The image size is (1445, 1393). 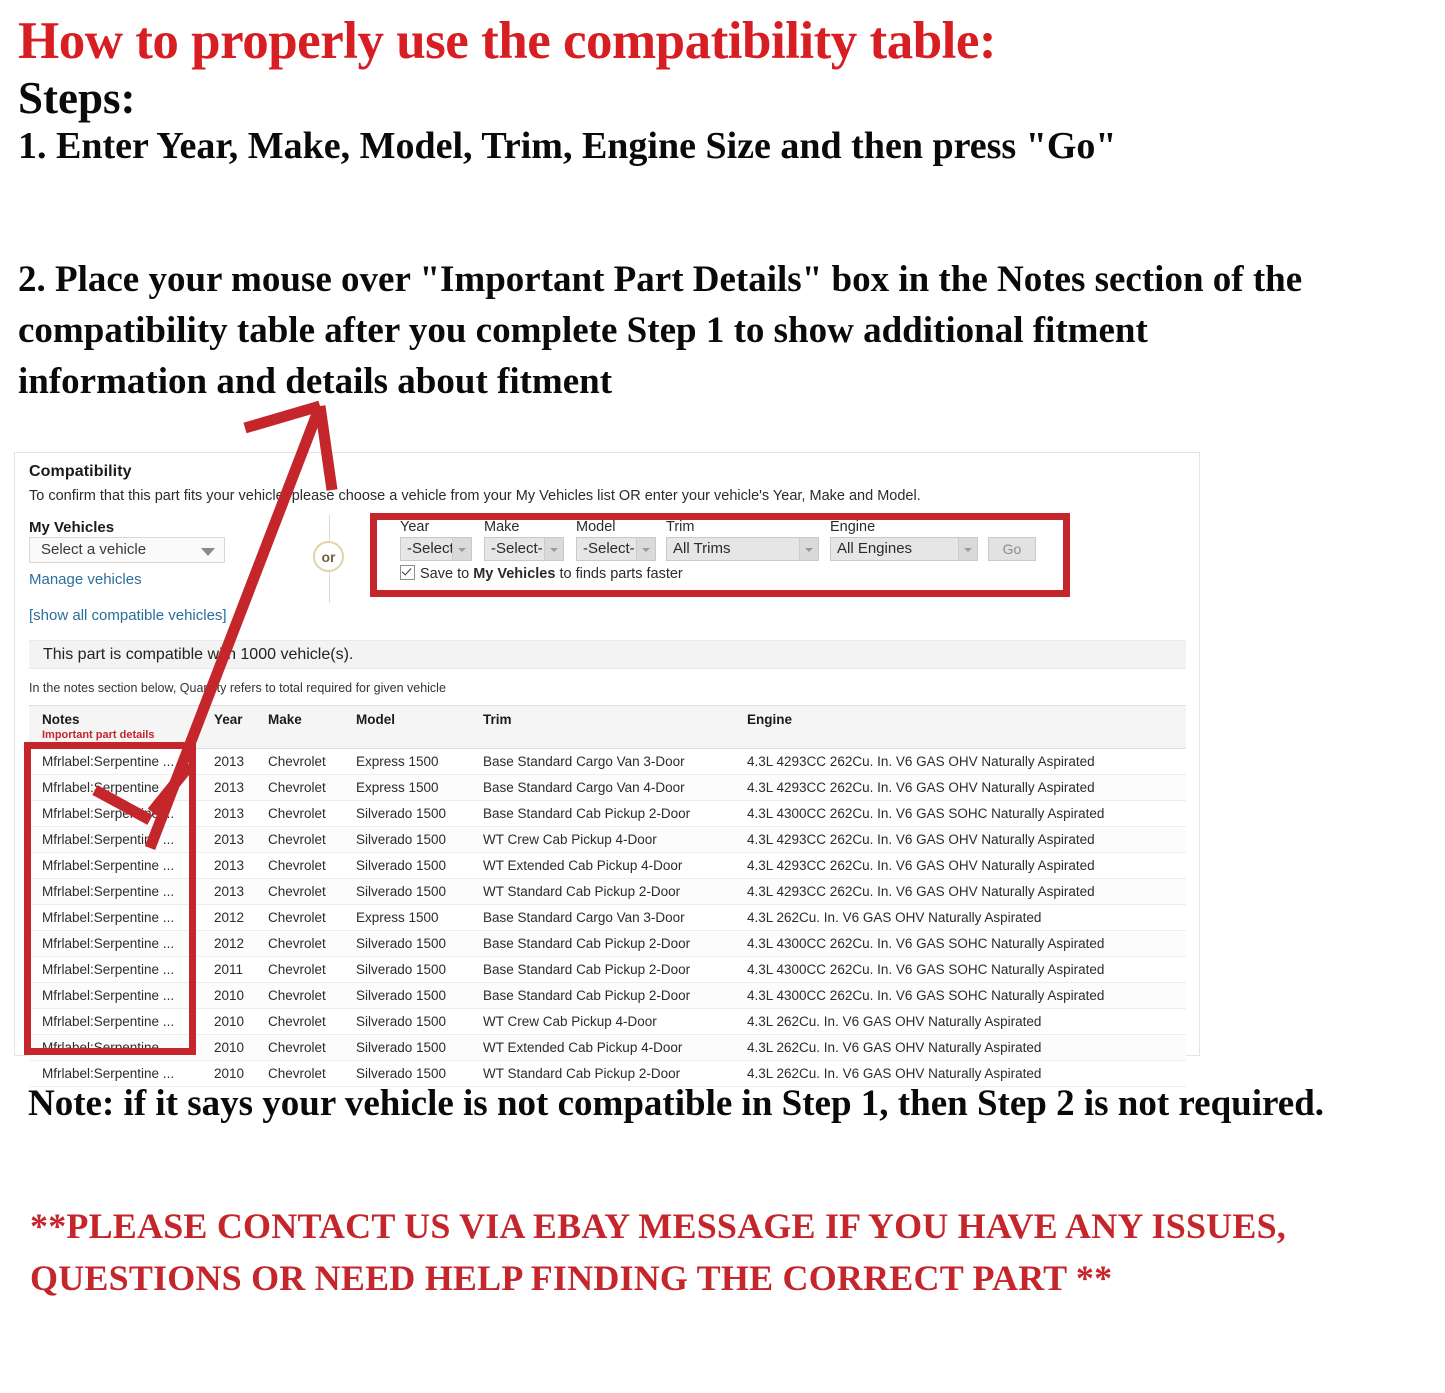 What do you see at coordinates (524, 549) in the screenshot?
I see `make-select: -Select-` at bounding box center [524, 549].